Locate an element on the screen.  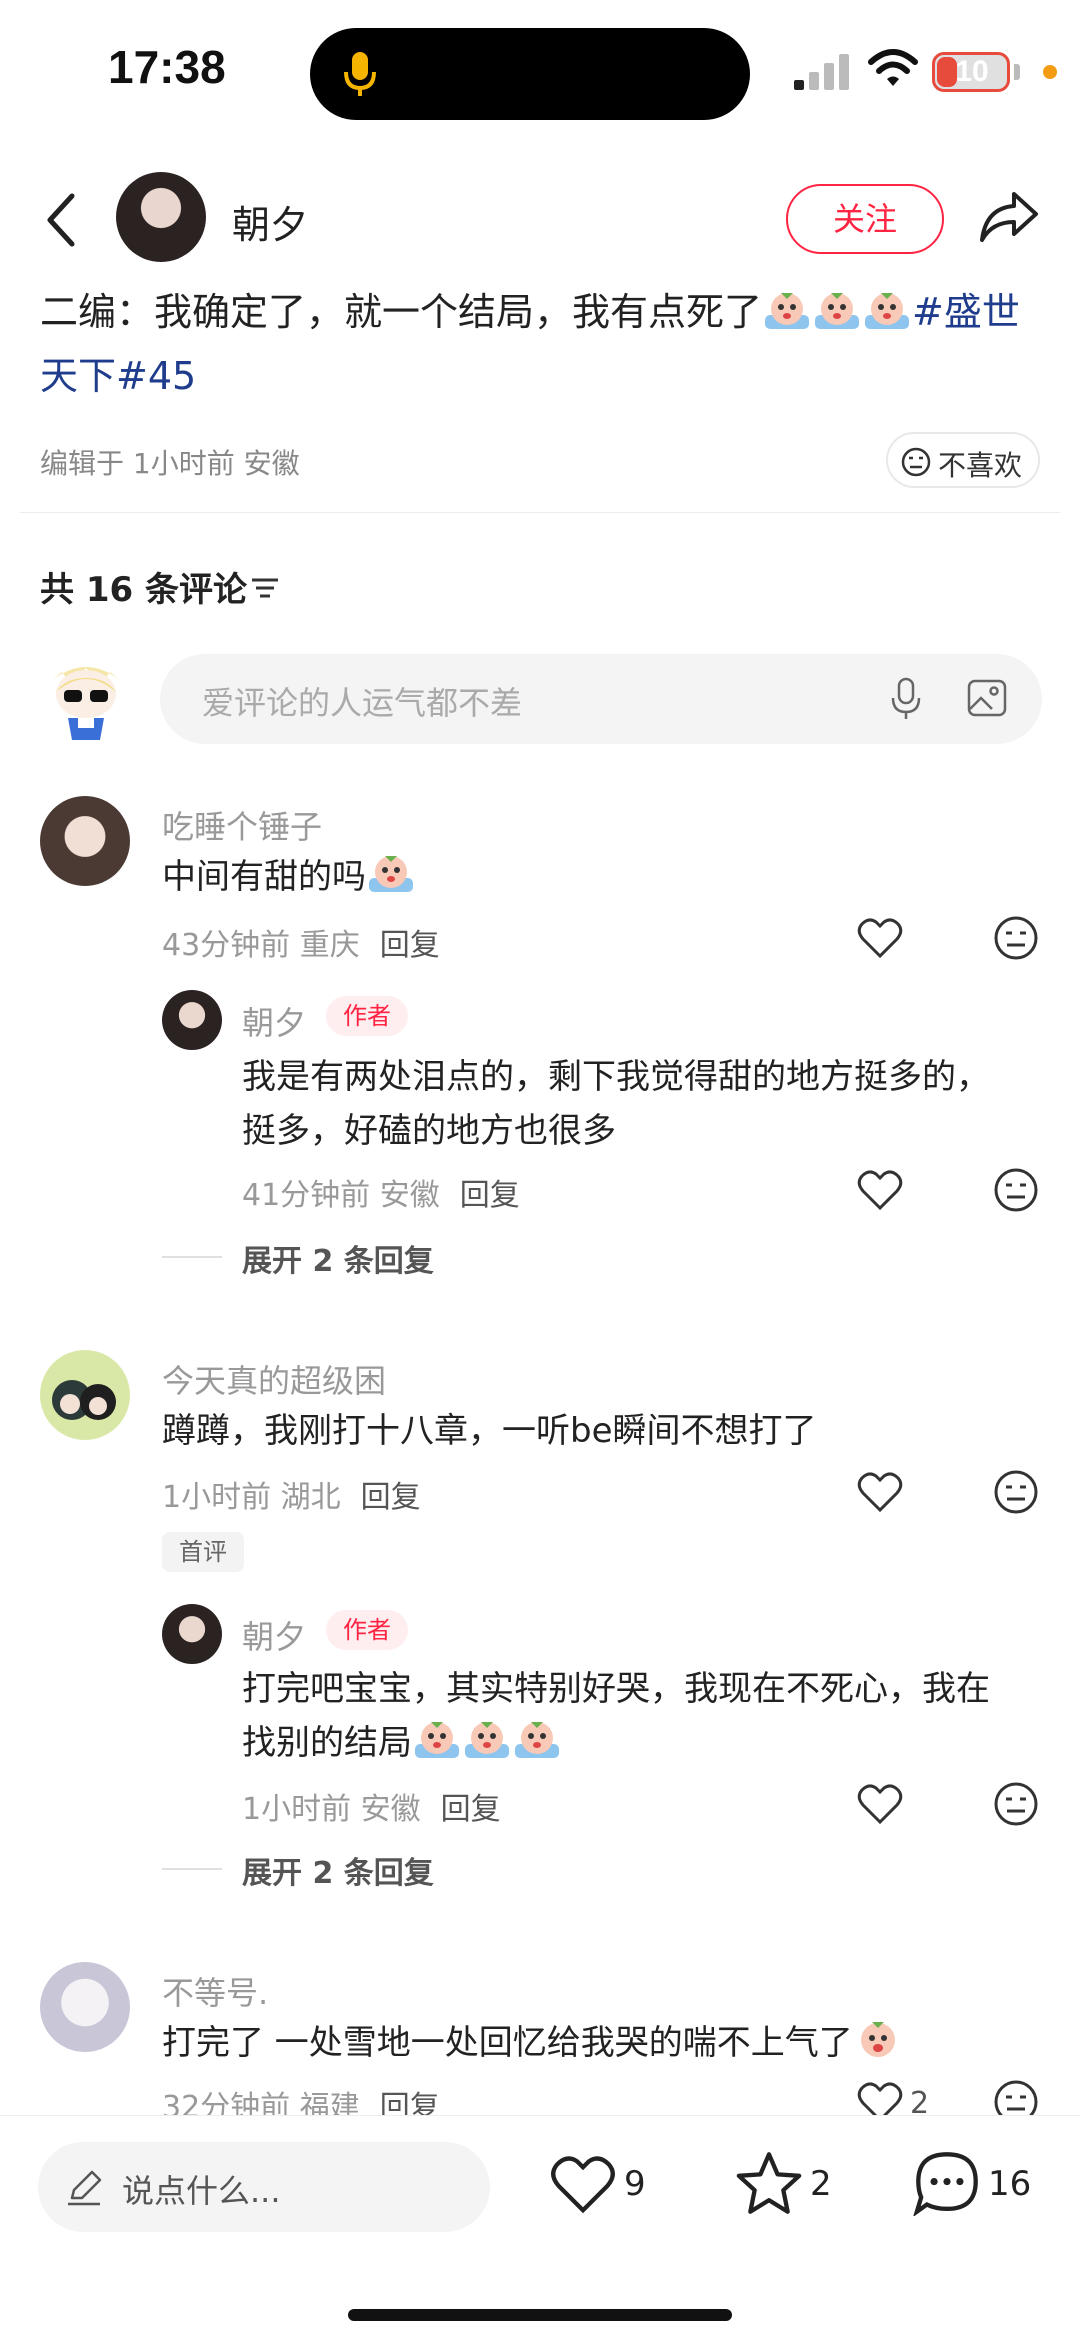
microphone-icon is located at coordinates (906, 699).